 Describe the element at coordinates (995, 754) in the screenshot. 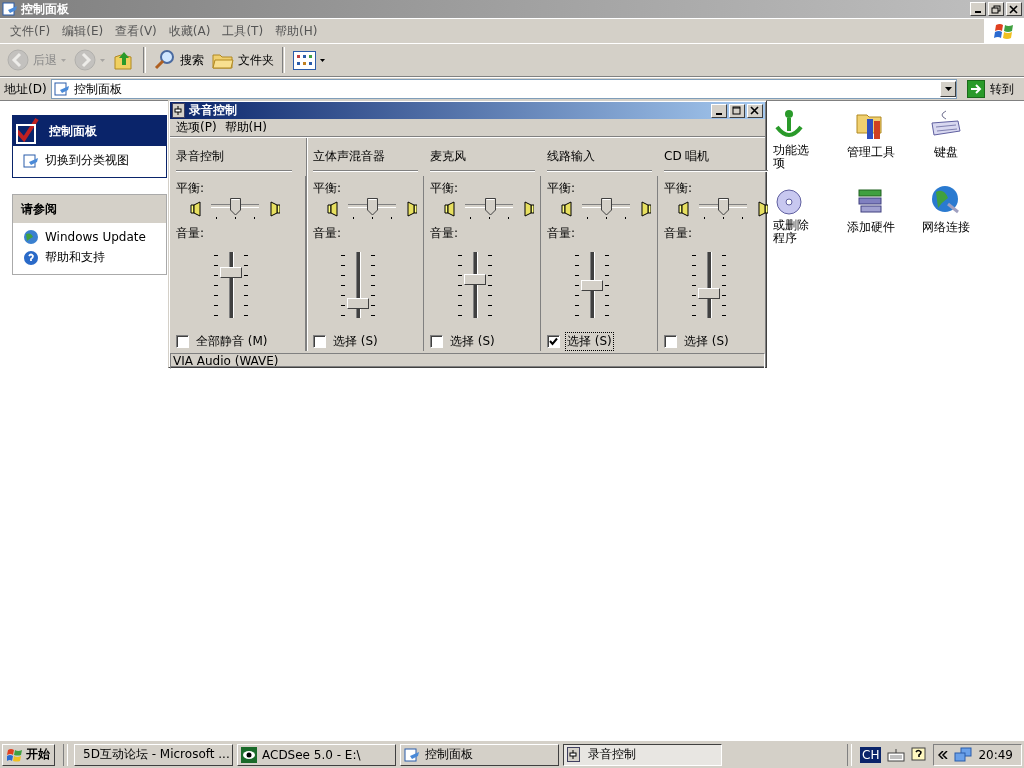

I see `clock: 20:49` at that location.